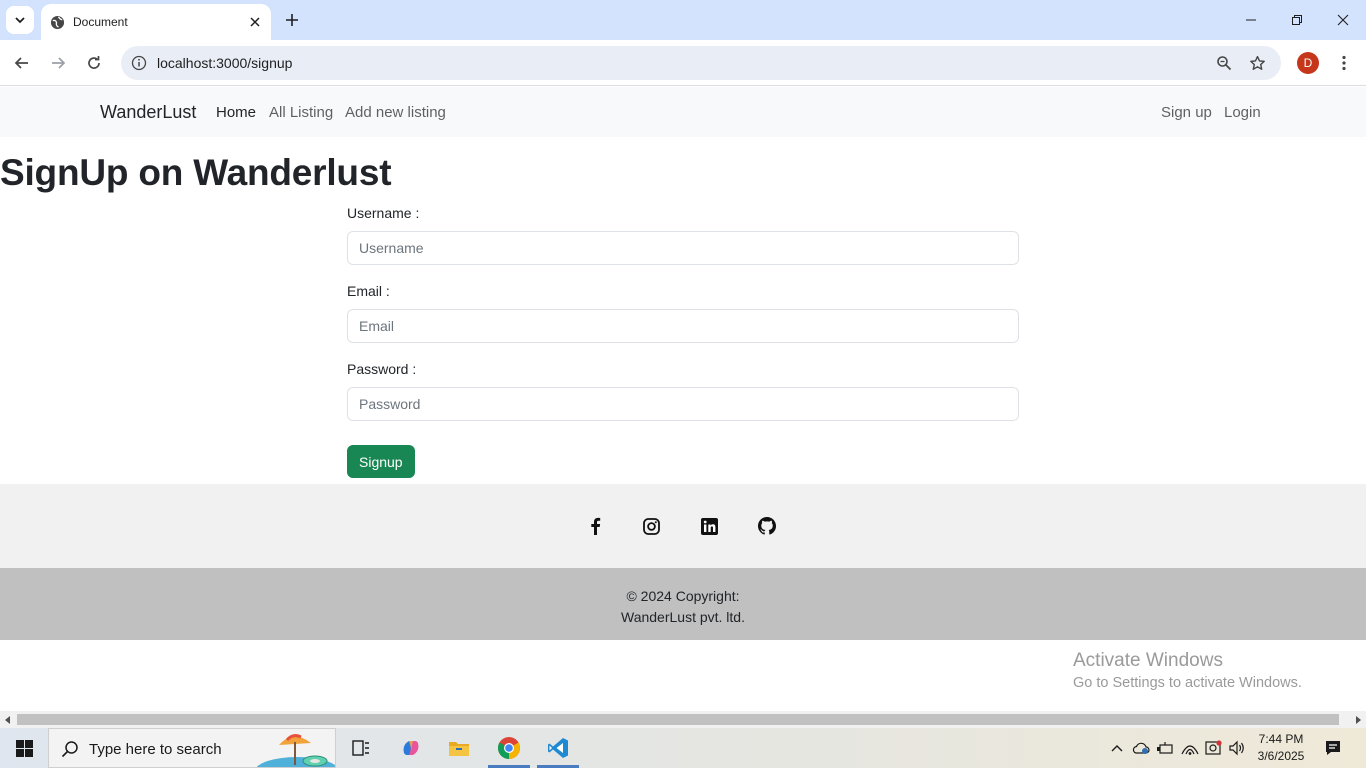  I want to click on scroll-right-arrow-icon, so click(1358, 720).